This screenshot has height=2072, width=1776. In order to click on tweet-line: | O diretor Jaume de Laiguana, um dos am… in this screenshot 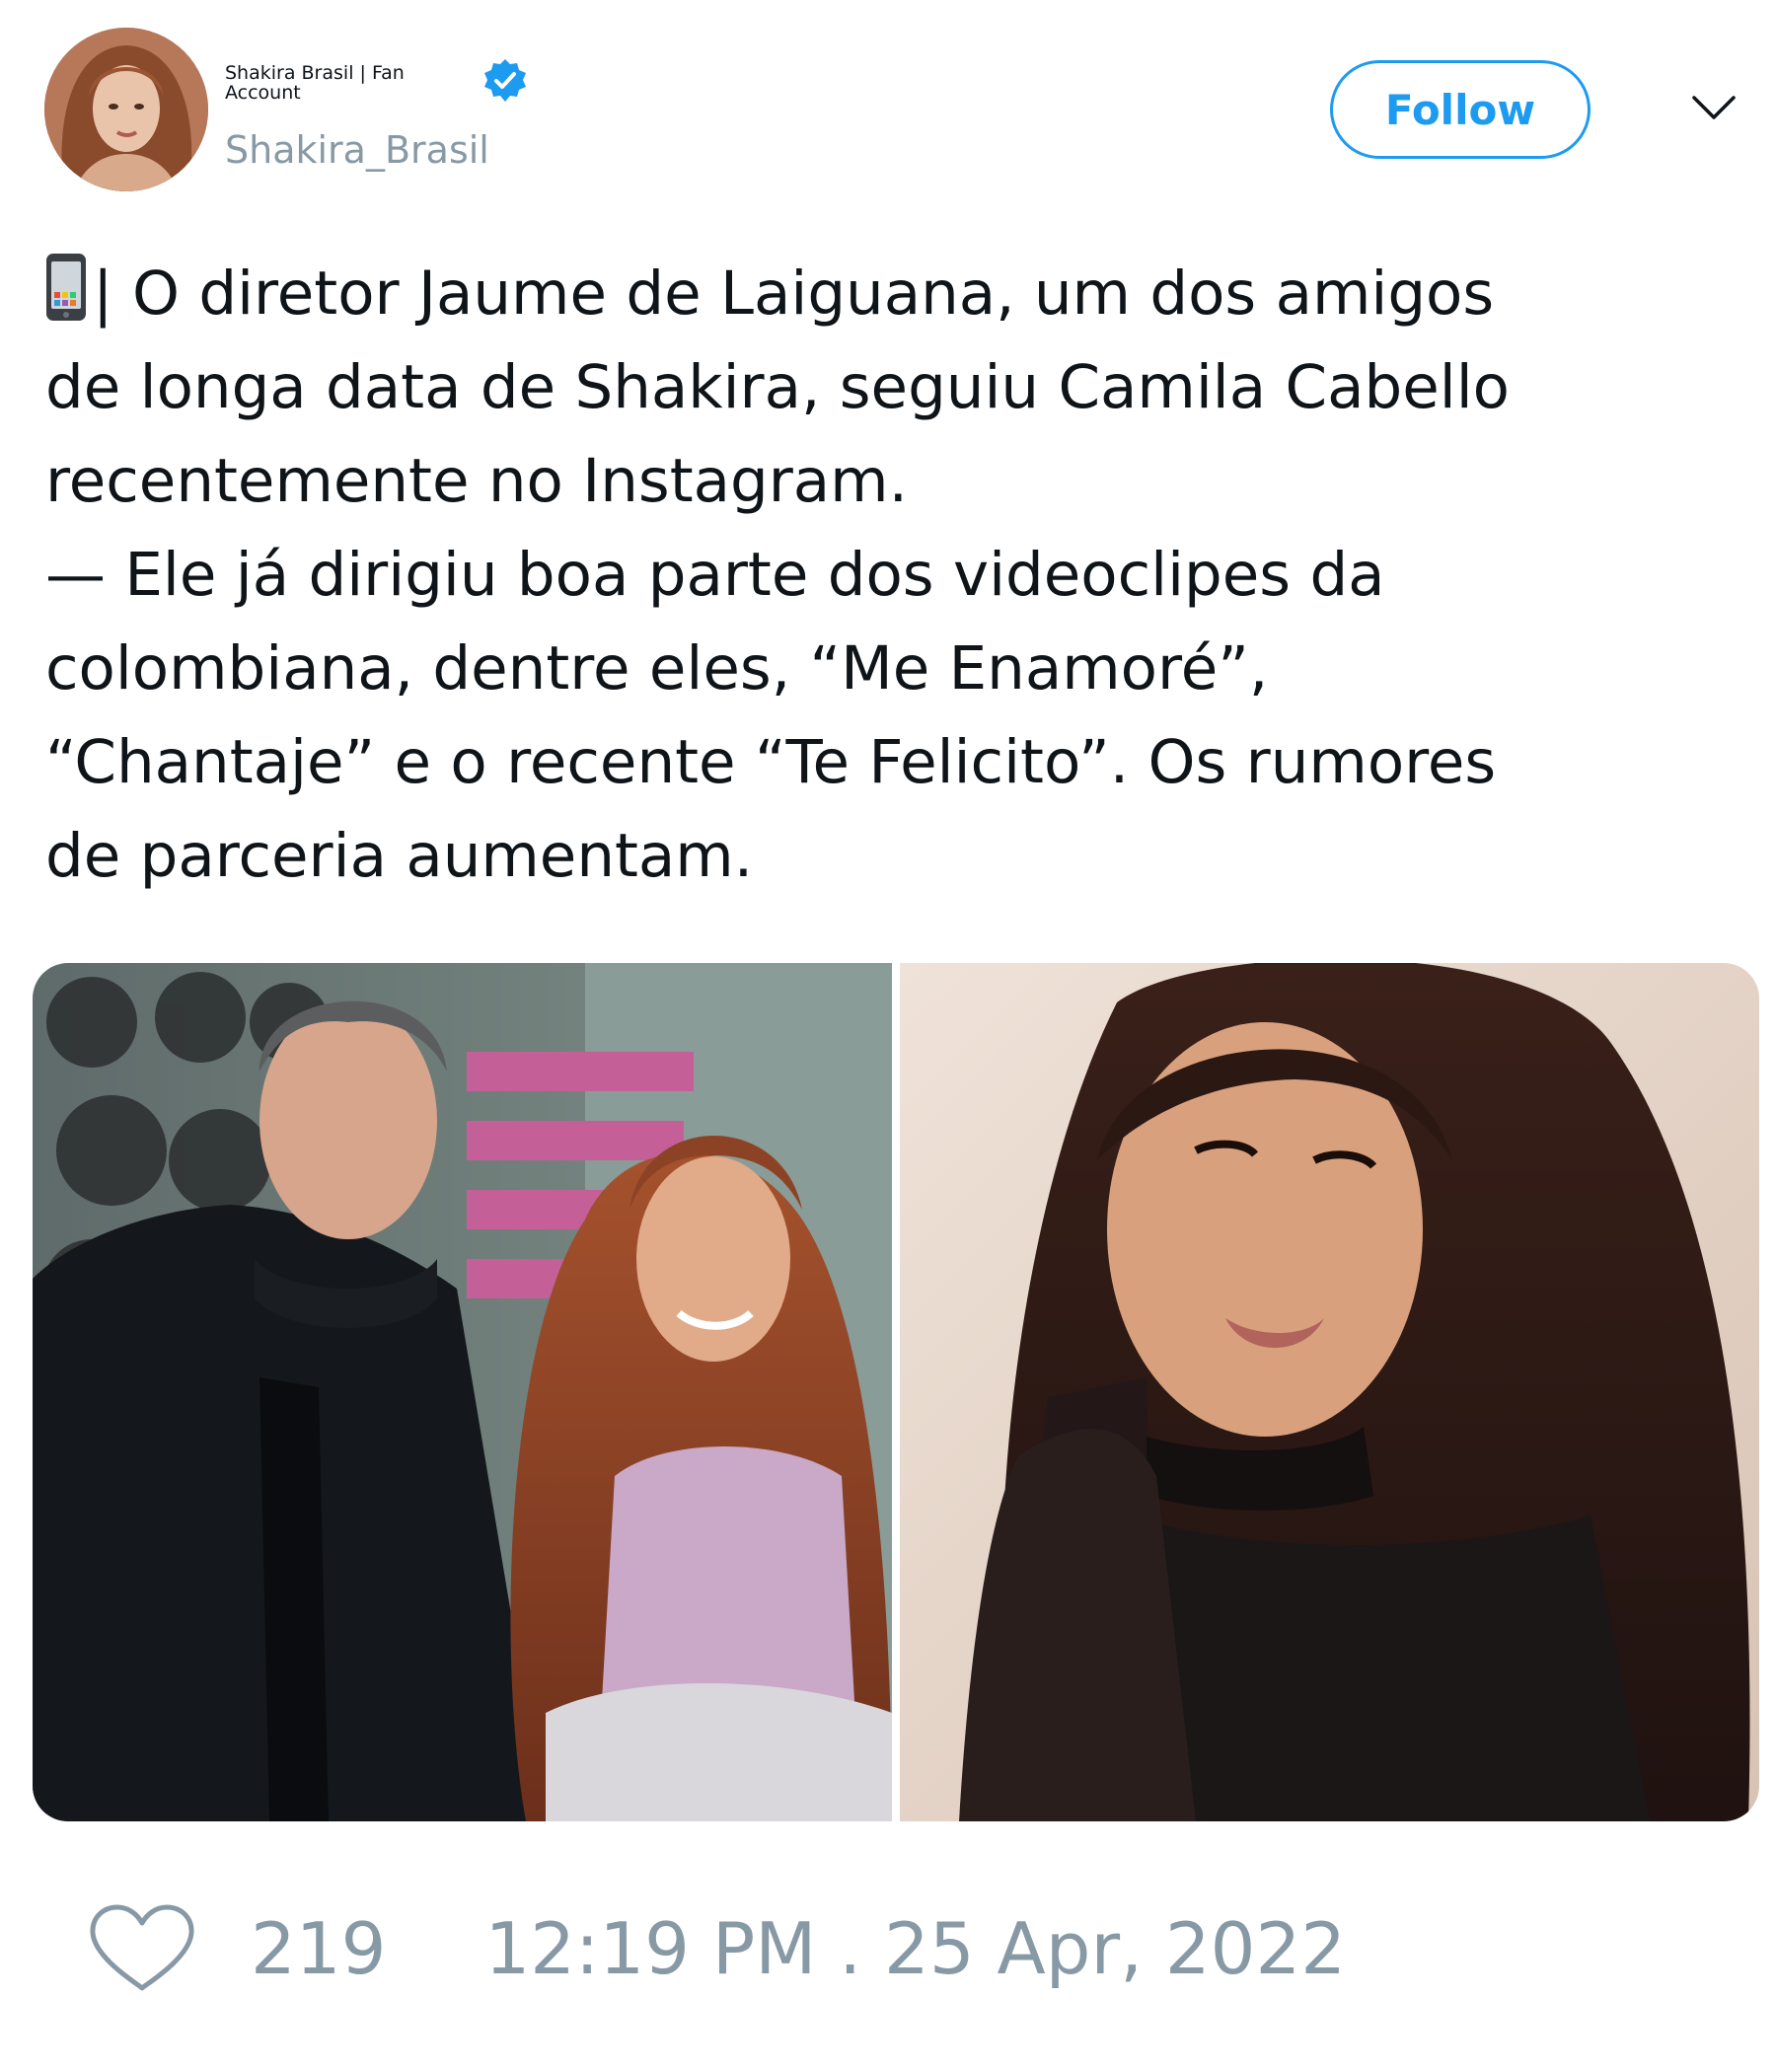, I will do `click(894, 294)`.